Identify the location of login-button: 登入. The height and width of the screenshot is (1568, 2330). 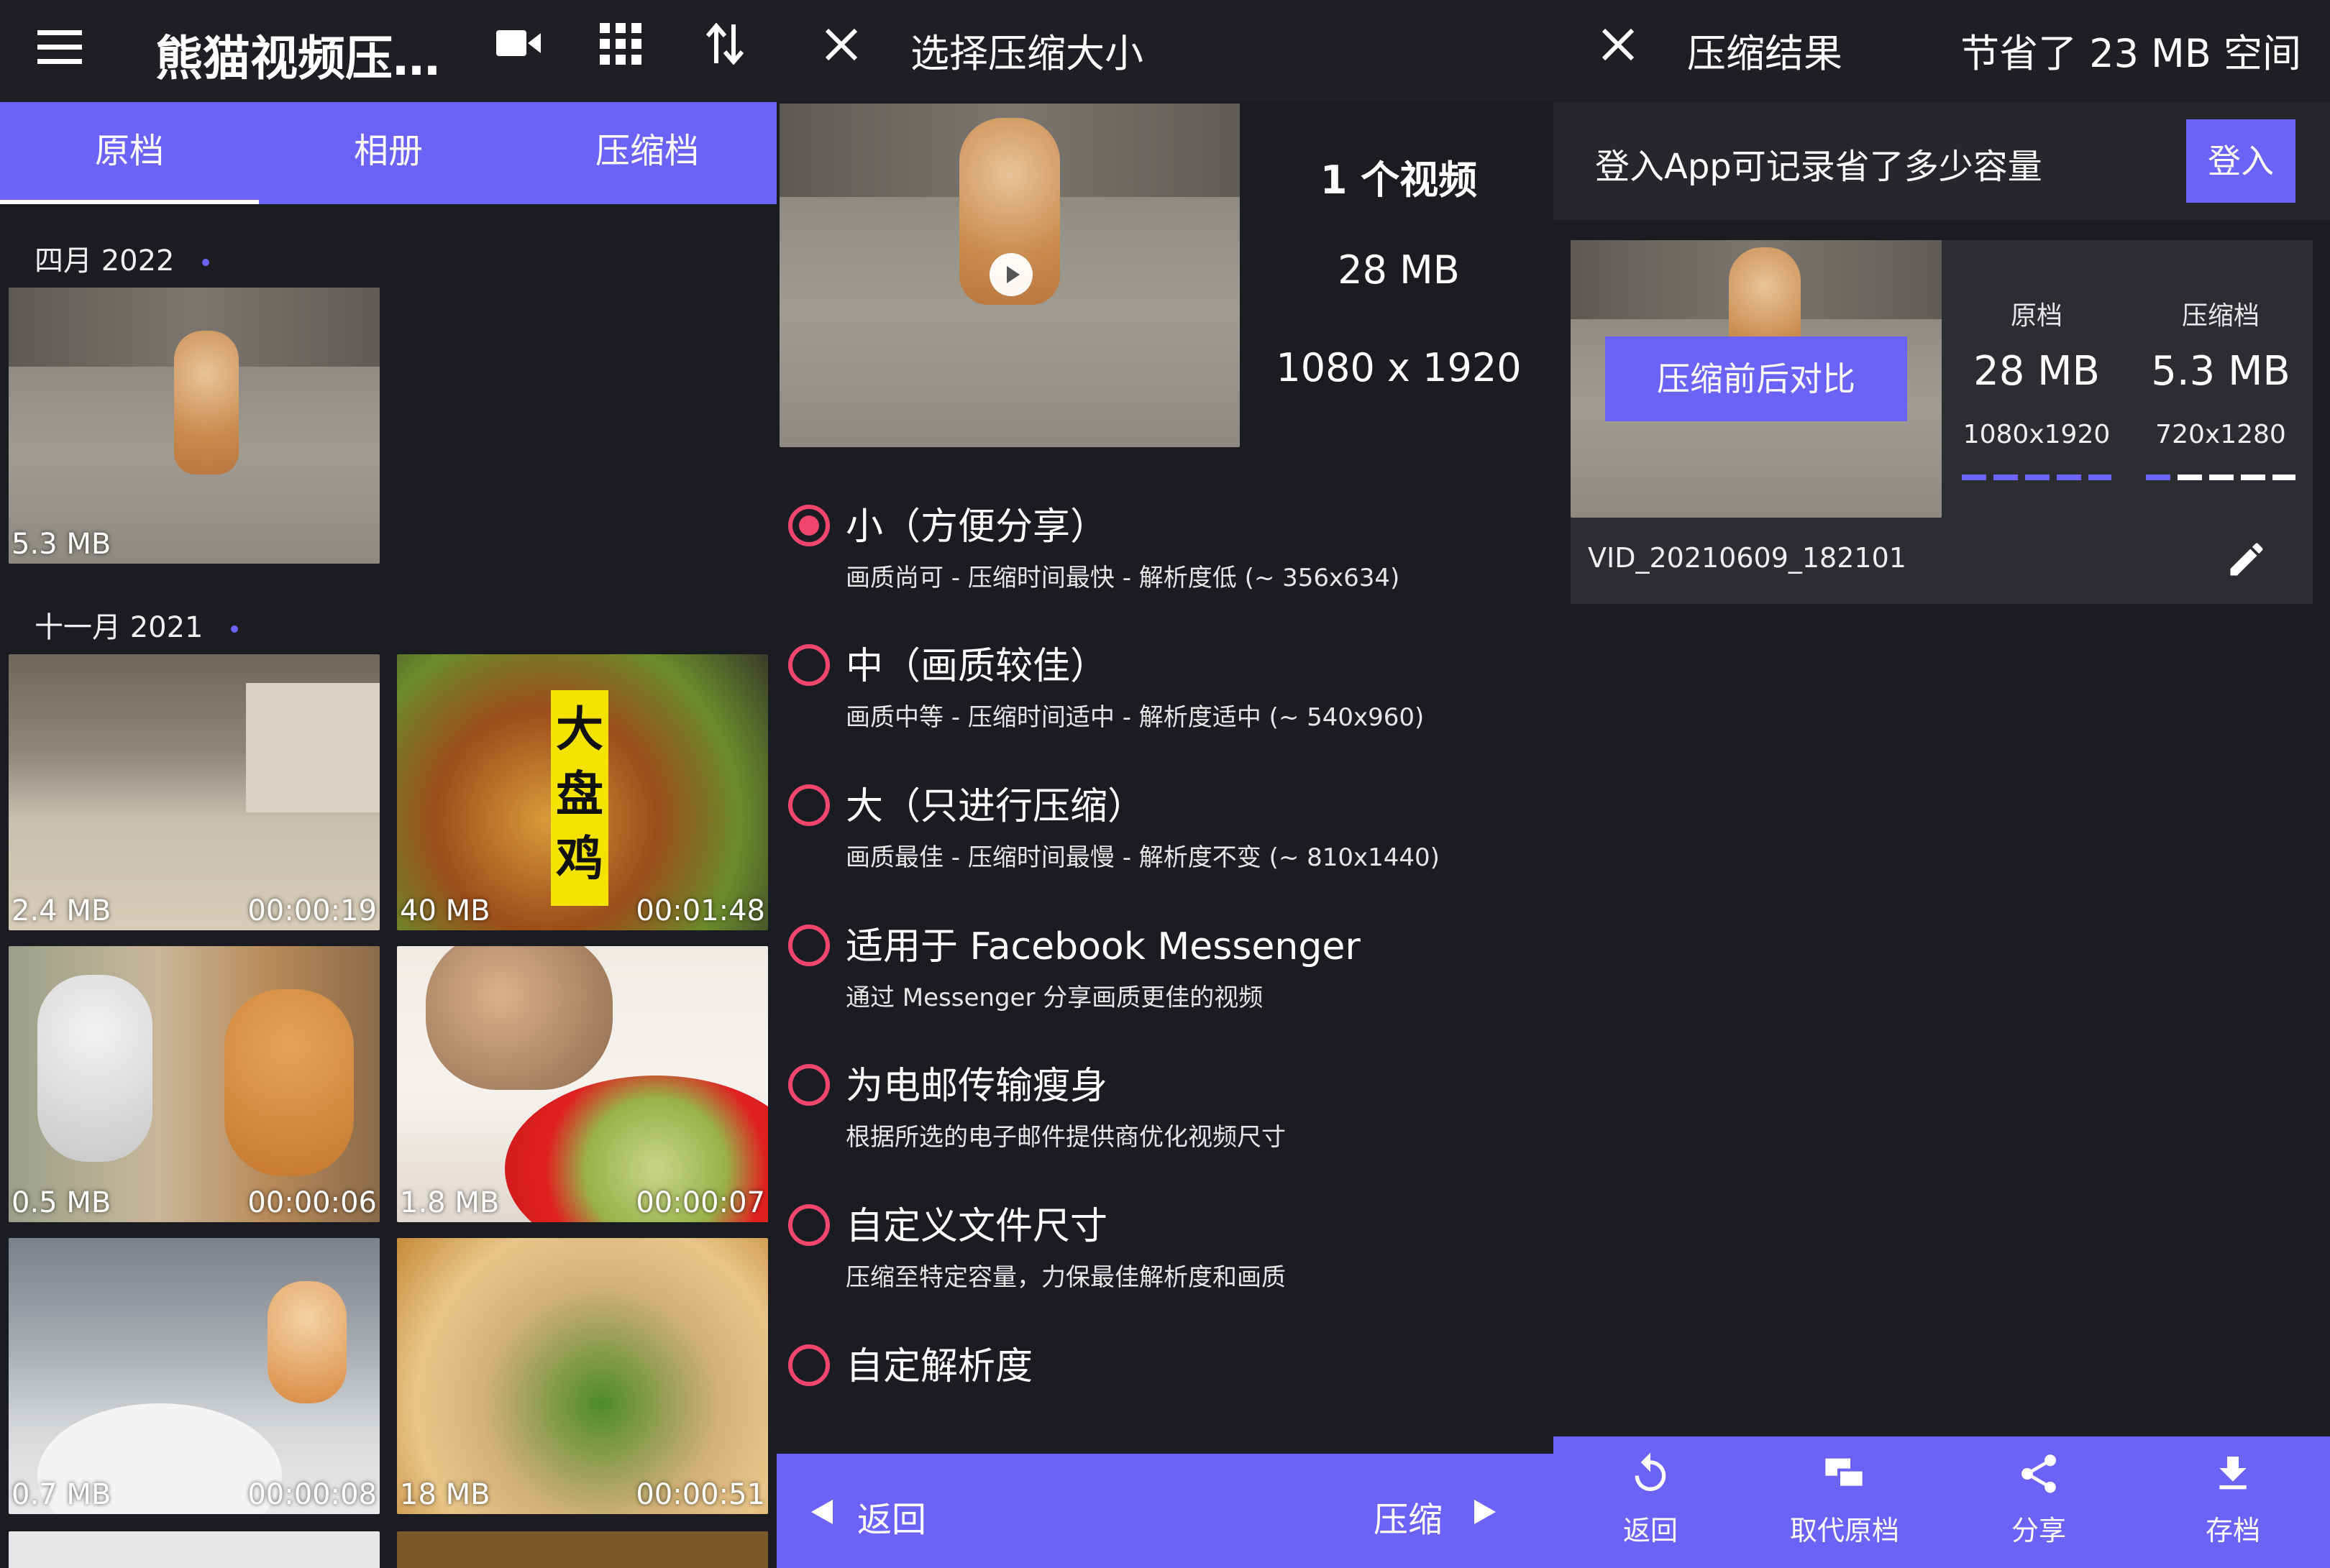
(2240, 161).